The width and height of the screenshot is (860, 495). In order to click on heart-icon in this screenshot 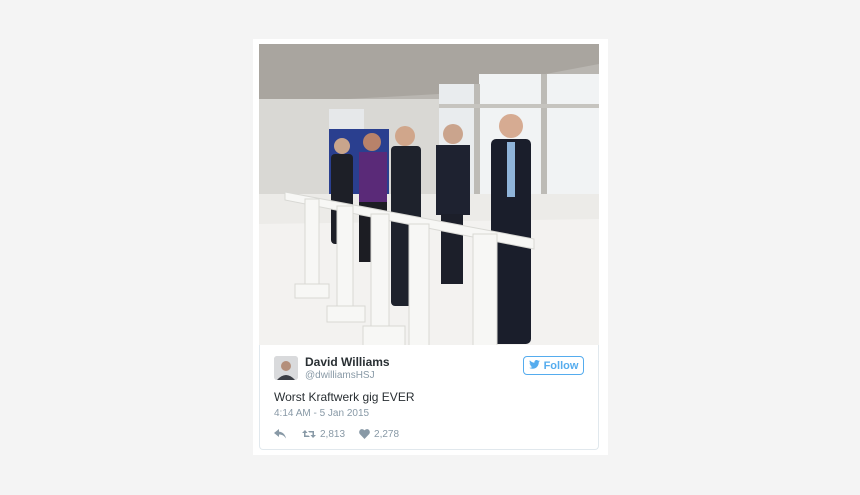, I will do `click(364, 434)`.